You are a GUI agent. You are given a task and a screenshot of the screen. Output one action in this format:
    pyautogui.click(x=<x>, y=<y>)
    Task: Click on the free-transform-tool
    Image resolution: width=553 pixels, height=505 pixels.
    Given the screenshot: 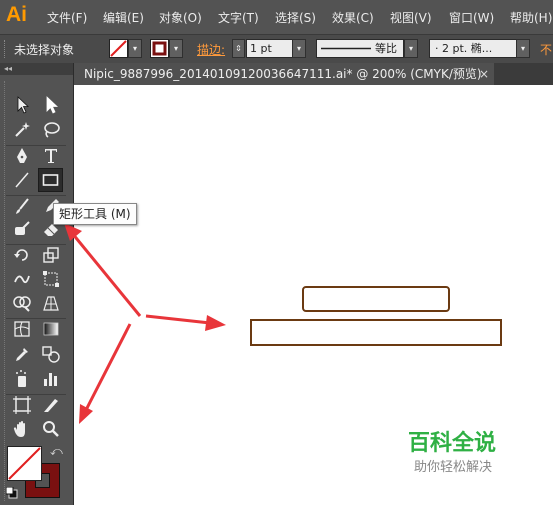 What is the action you would take?
    pyautogui.click(x=51, y=279)
    